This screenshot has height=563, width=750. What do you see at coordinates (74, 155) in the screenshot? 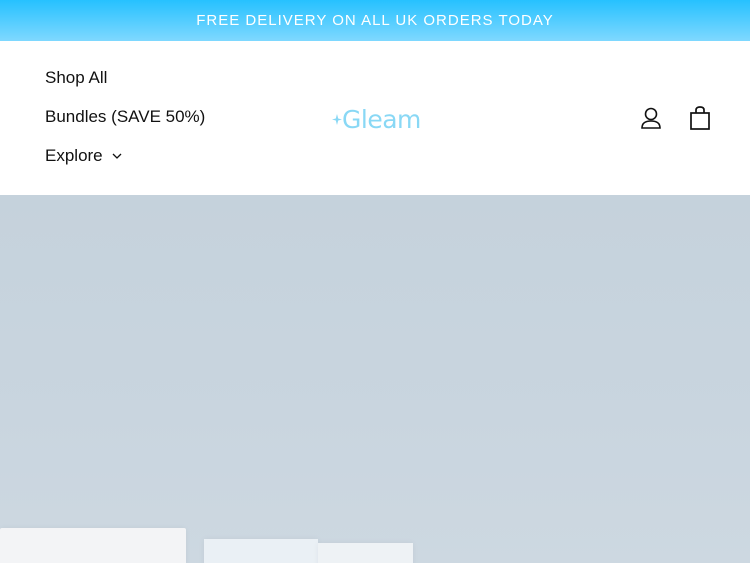
I see `nav-label-explore: Explore` at bounding box center [74, 155].